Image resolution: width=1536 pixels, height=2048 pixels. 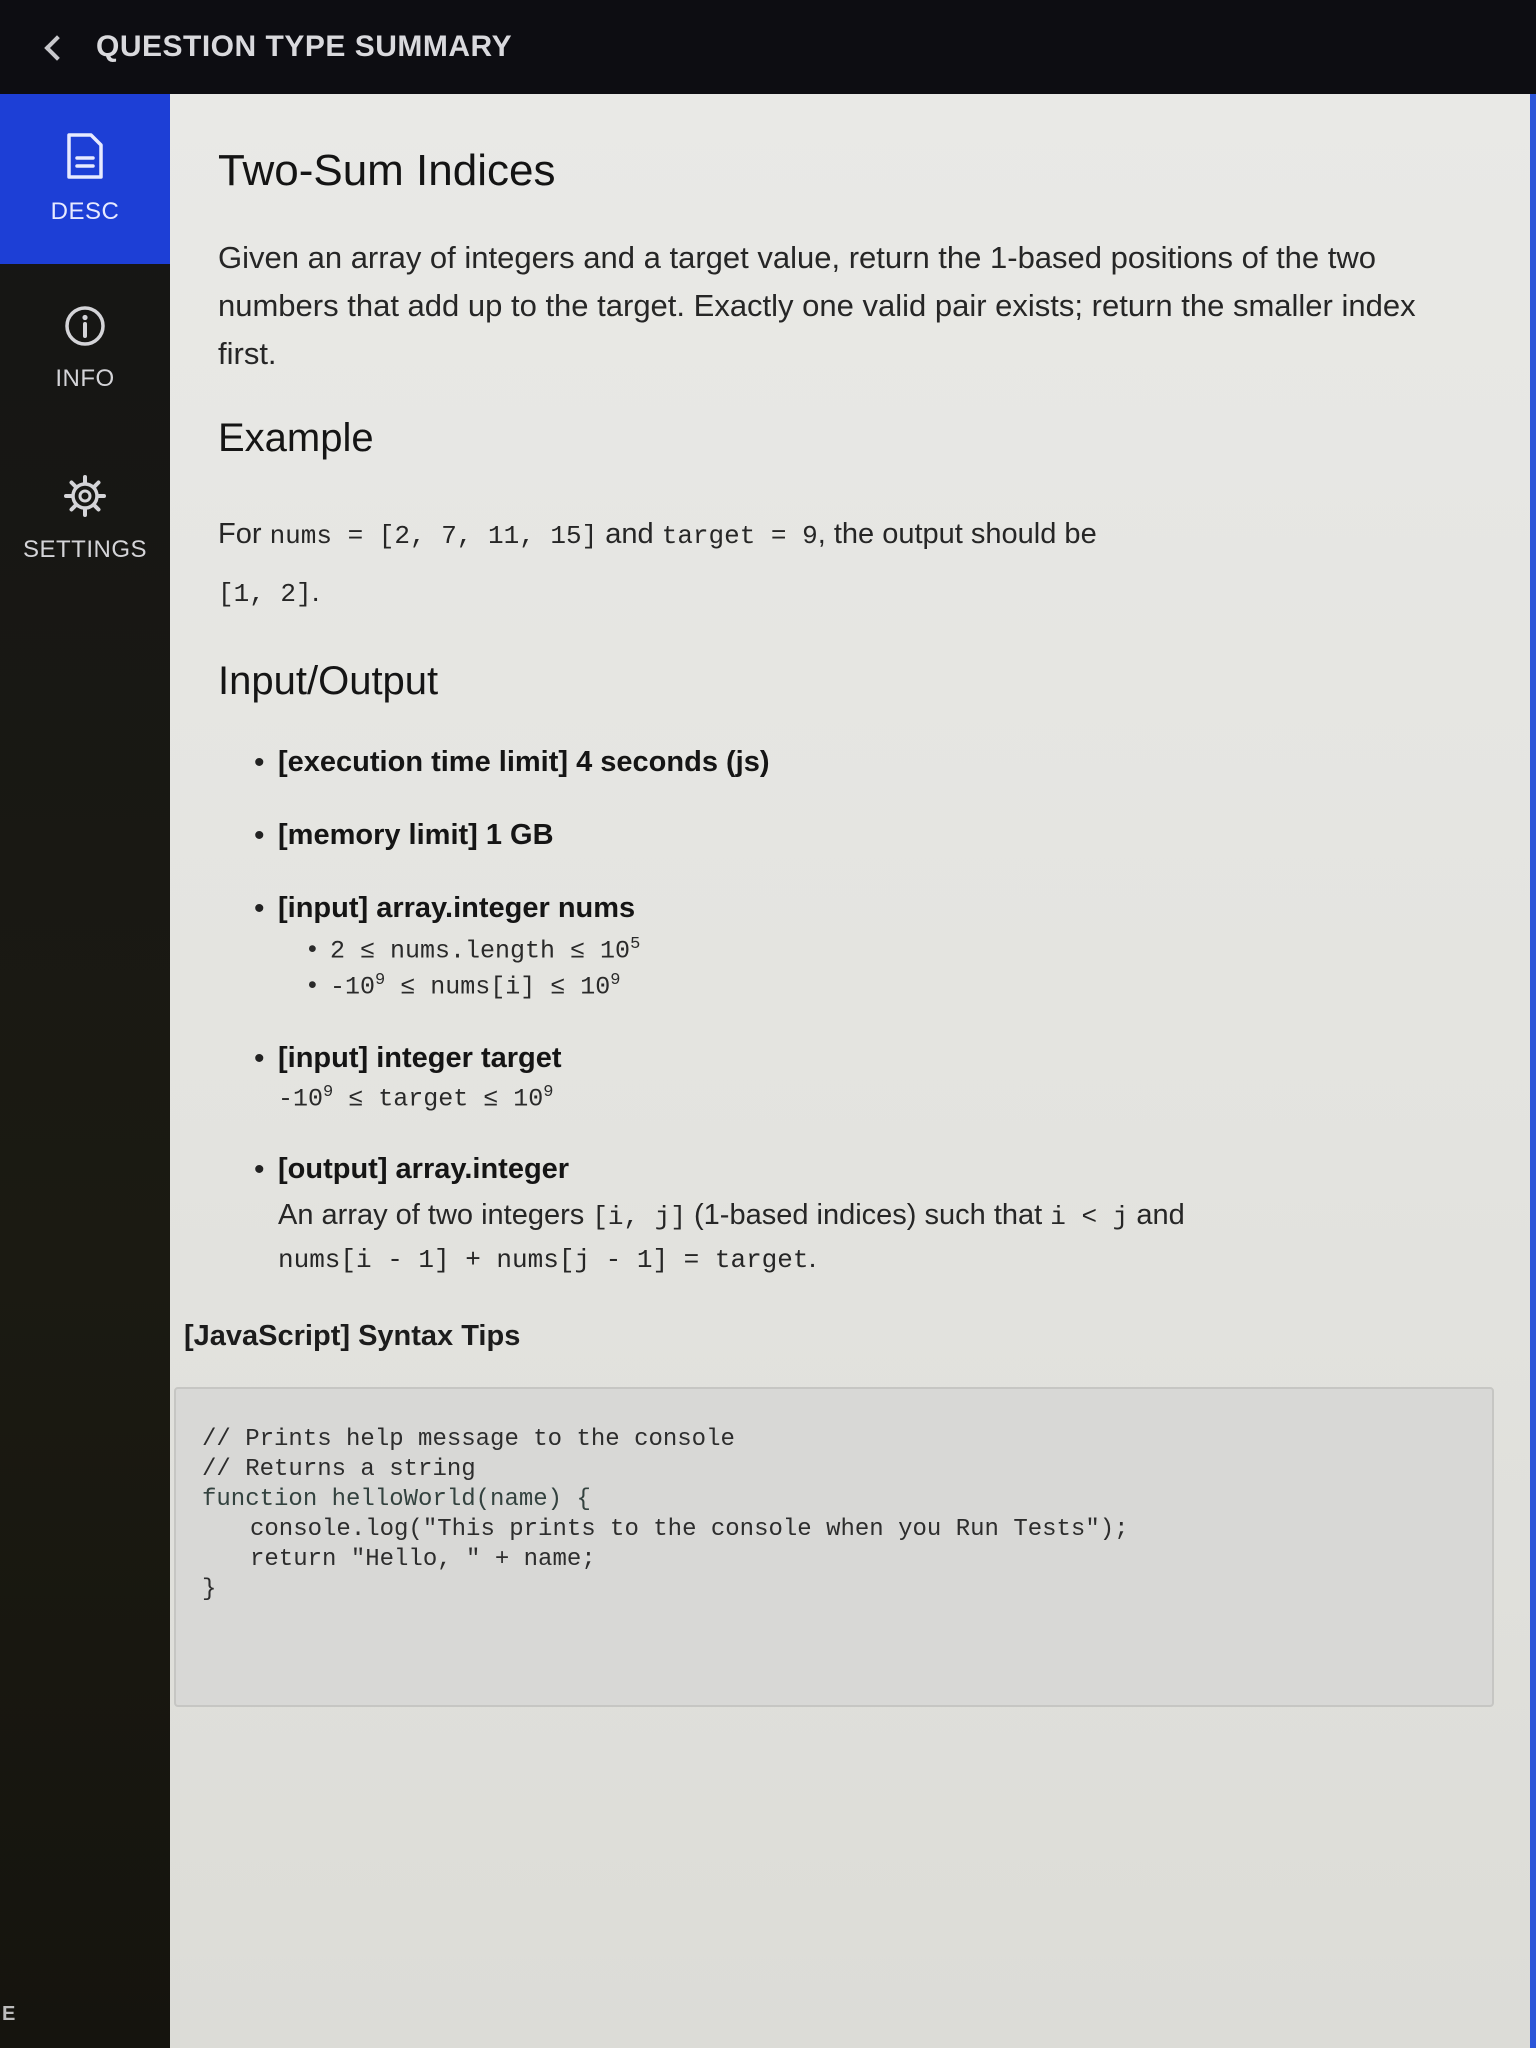 What do you see at coordinates (84, 549) in the screenshot?
I see `sidebar-item-label: SETTINGS` at bounding box center [84, 549].